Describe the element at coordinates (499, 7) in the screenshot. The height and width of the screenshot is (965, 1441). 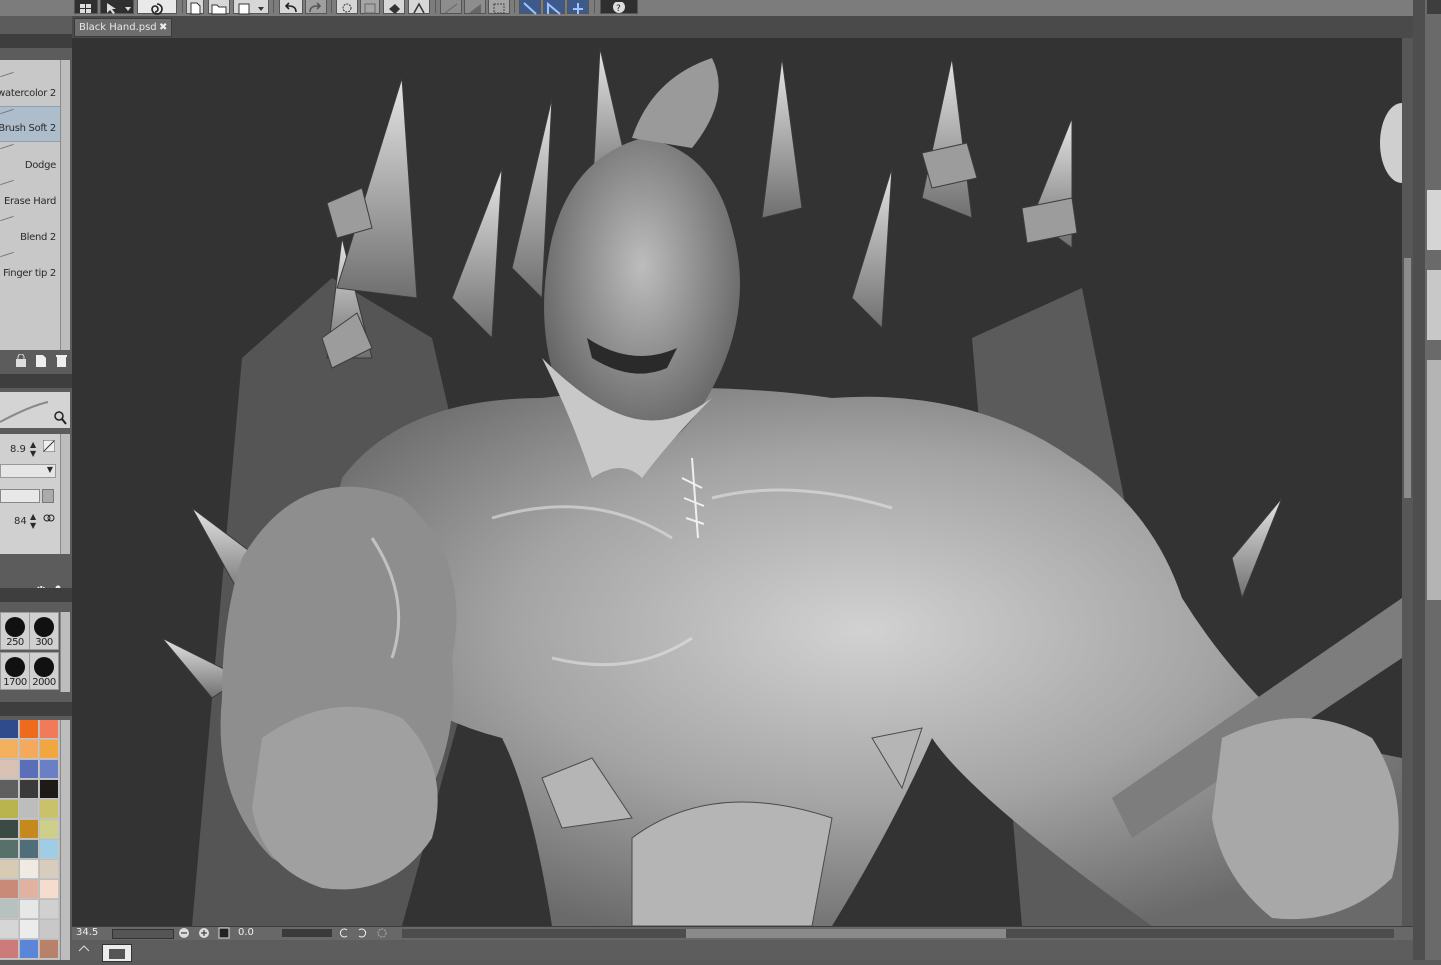
I see `select-all-button` at that location.